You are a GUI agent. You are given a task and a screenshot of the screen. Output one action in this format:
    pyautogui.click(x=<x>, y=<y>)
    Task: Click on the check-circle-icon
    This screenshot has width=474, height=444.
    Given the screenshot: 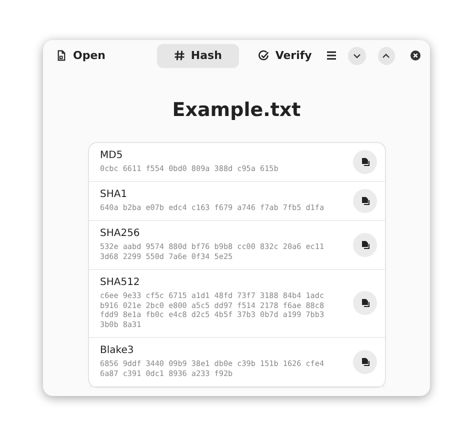 What is the action you would take?
    pyautogui.click(x=264, y=55)
    